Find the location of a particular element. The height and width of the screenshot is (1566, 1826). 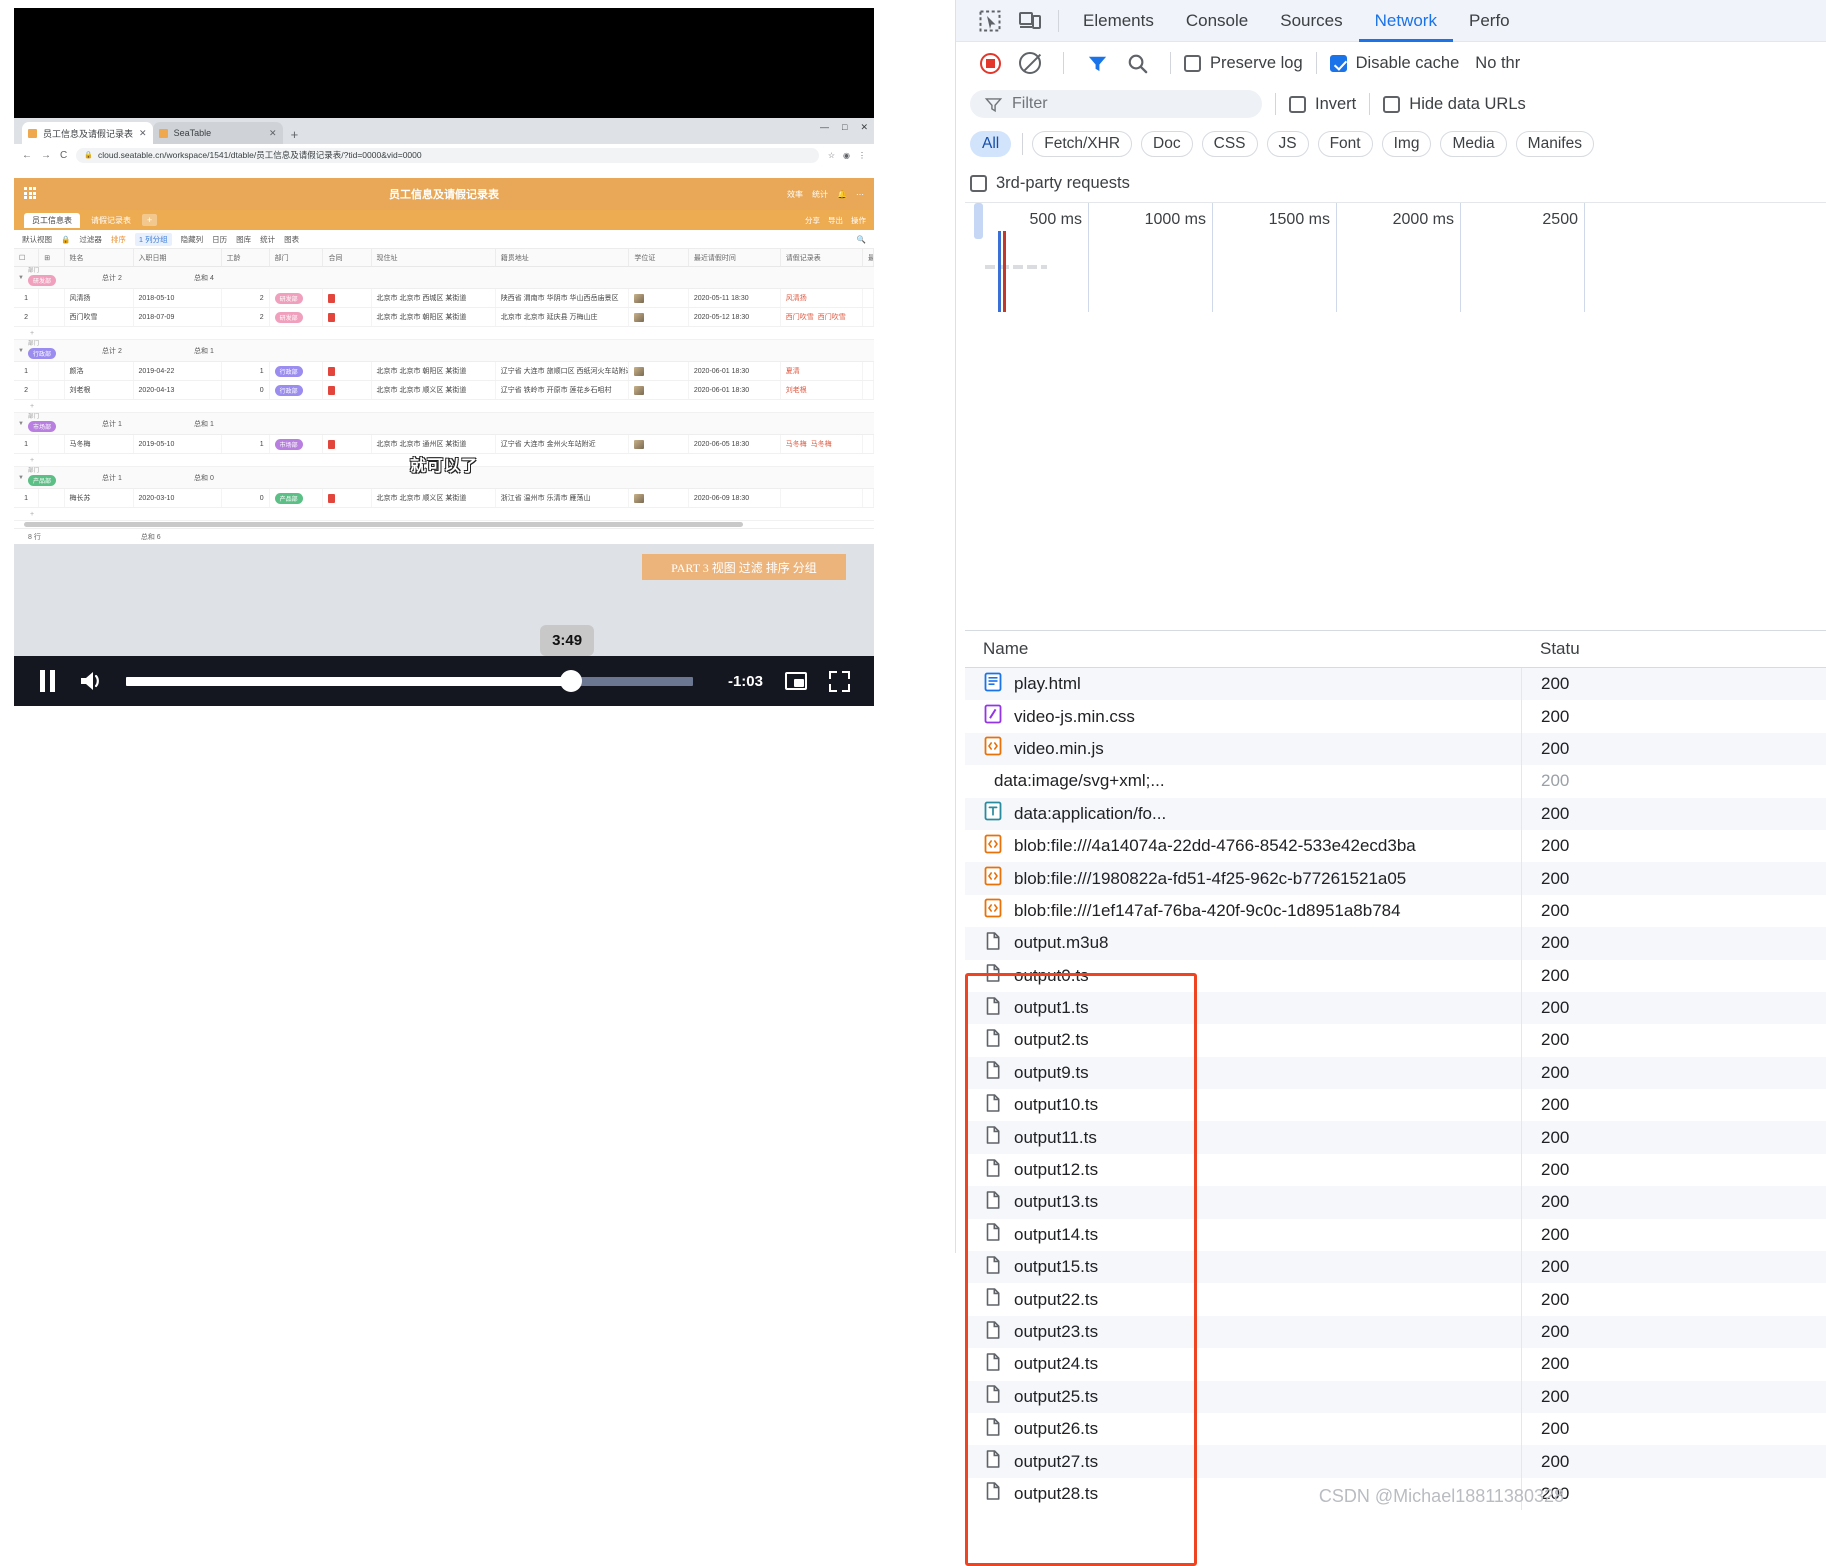

network-request-row: data:application/fo... 200 is located at coordinates (1395, 813).